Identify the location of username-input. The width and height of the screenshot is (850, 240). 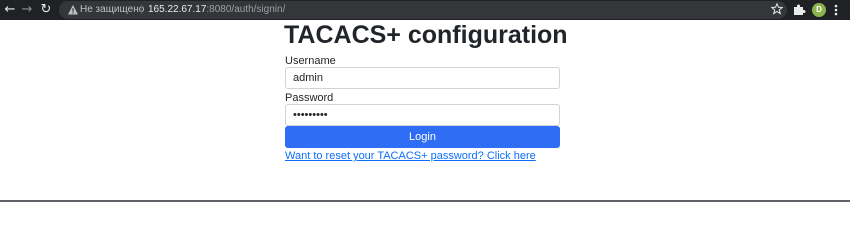
(422, 78).